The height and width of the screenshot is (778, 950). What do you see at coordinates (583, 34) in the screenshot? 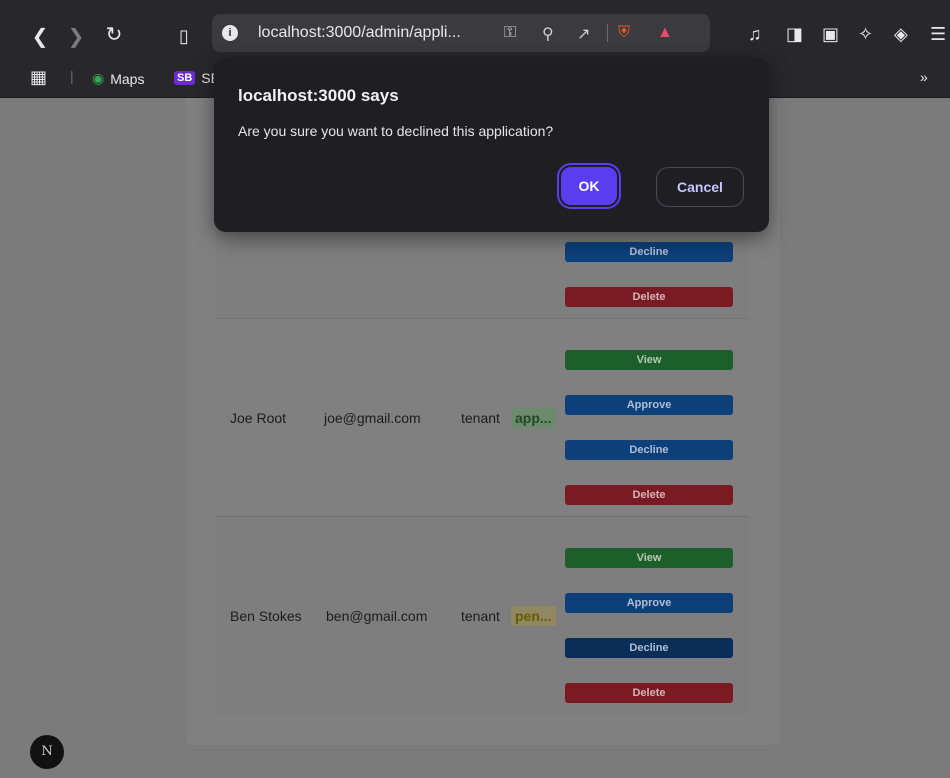
I see `share-icon: ↗` at bounding box center [583, 34].